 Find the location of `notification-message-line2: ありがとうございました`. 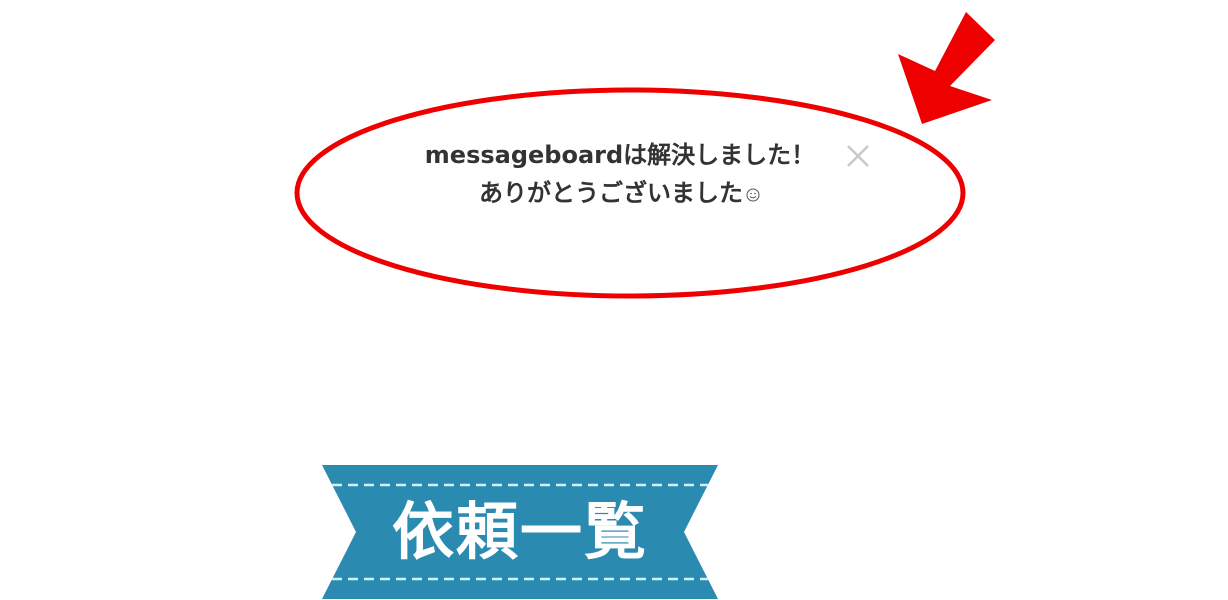

notification-message-line2: ありがとうございました is located at coordinates (620, 193).